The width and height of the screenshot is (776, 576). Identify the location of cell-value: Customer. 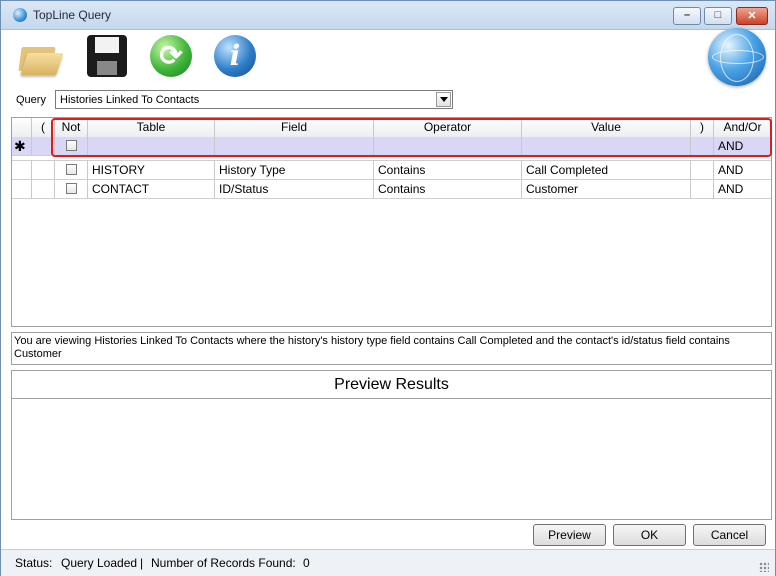
(606, 189).